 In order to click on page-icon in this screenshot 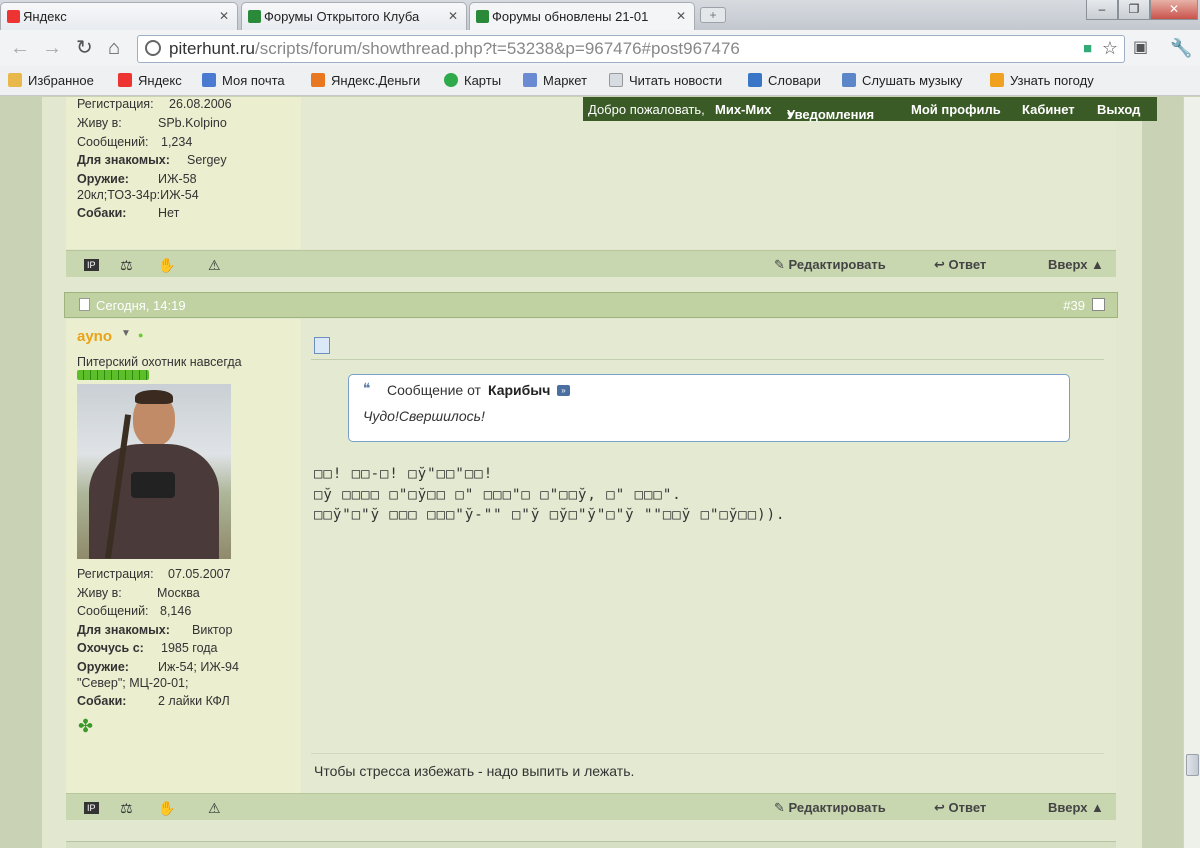, I will do `click(153, 48)`.